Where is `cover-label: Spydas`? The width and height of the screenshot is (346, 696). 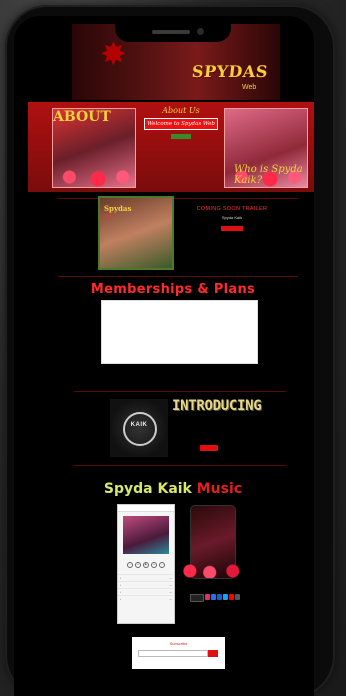
cover-label: Spydas is located at coordinates (118, 208).